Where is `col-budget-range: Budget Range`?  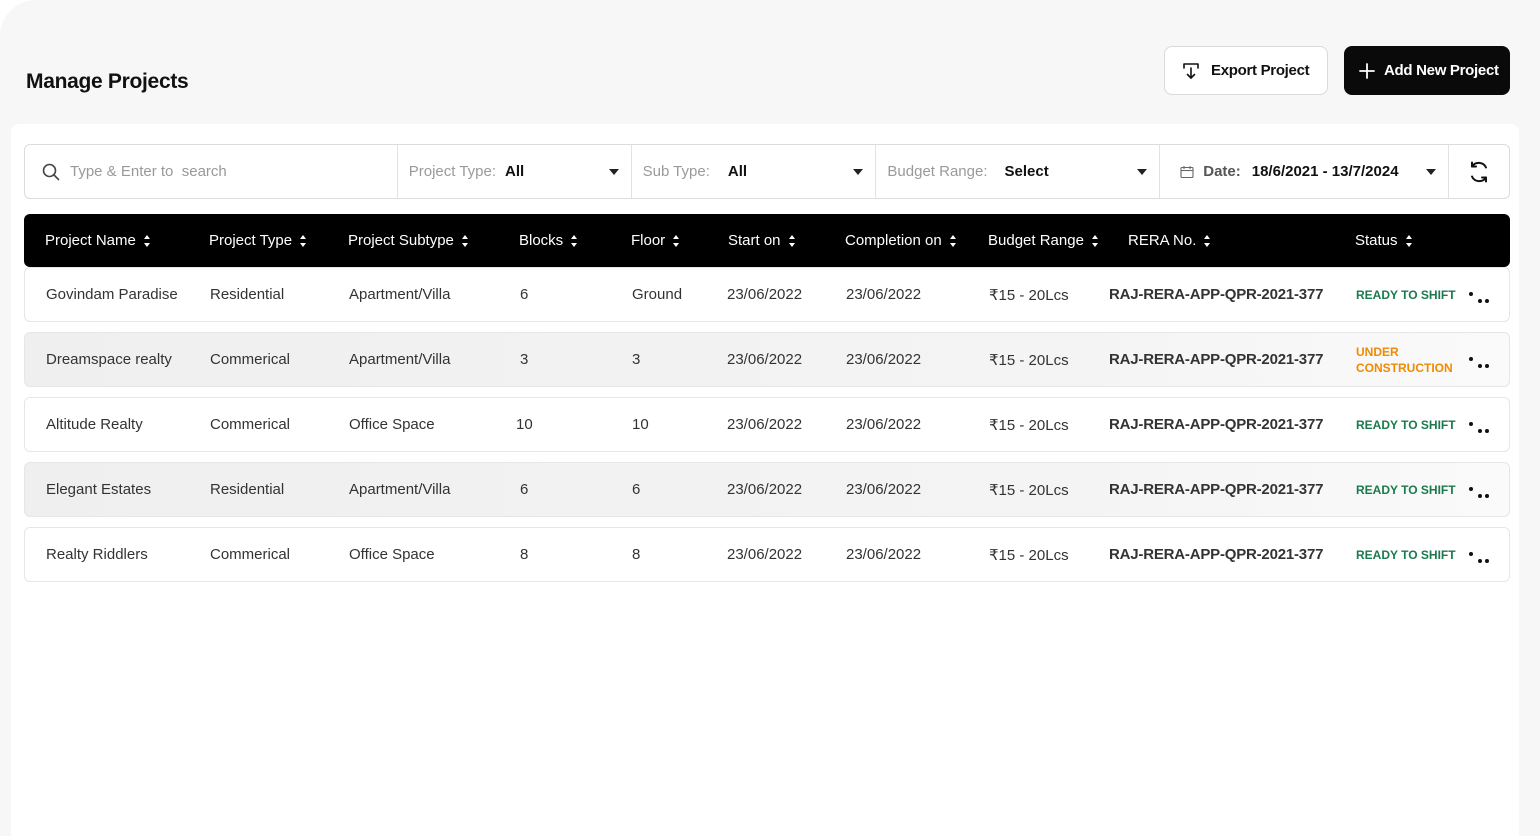
col-budget-range: Budget Range is located at coordinates (1043, 240).